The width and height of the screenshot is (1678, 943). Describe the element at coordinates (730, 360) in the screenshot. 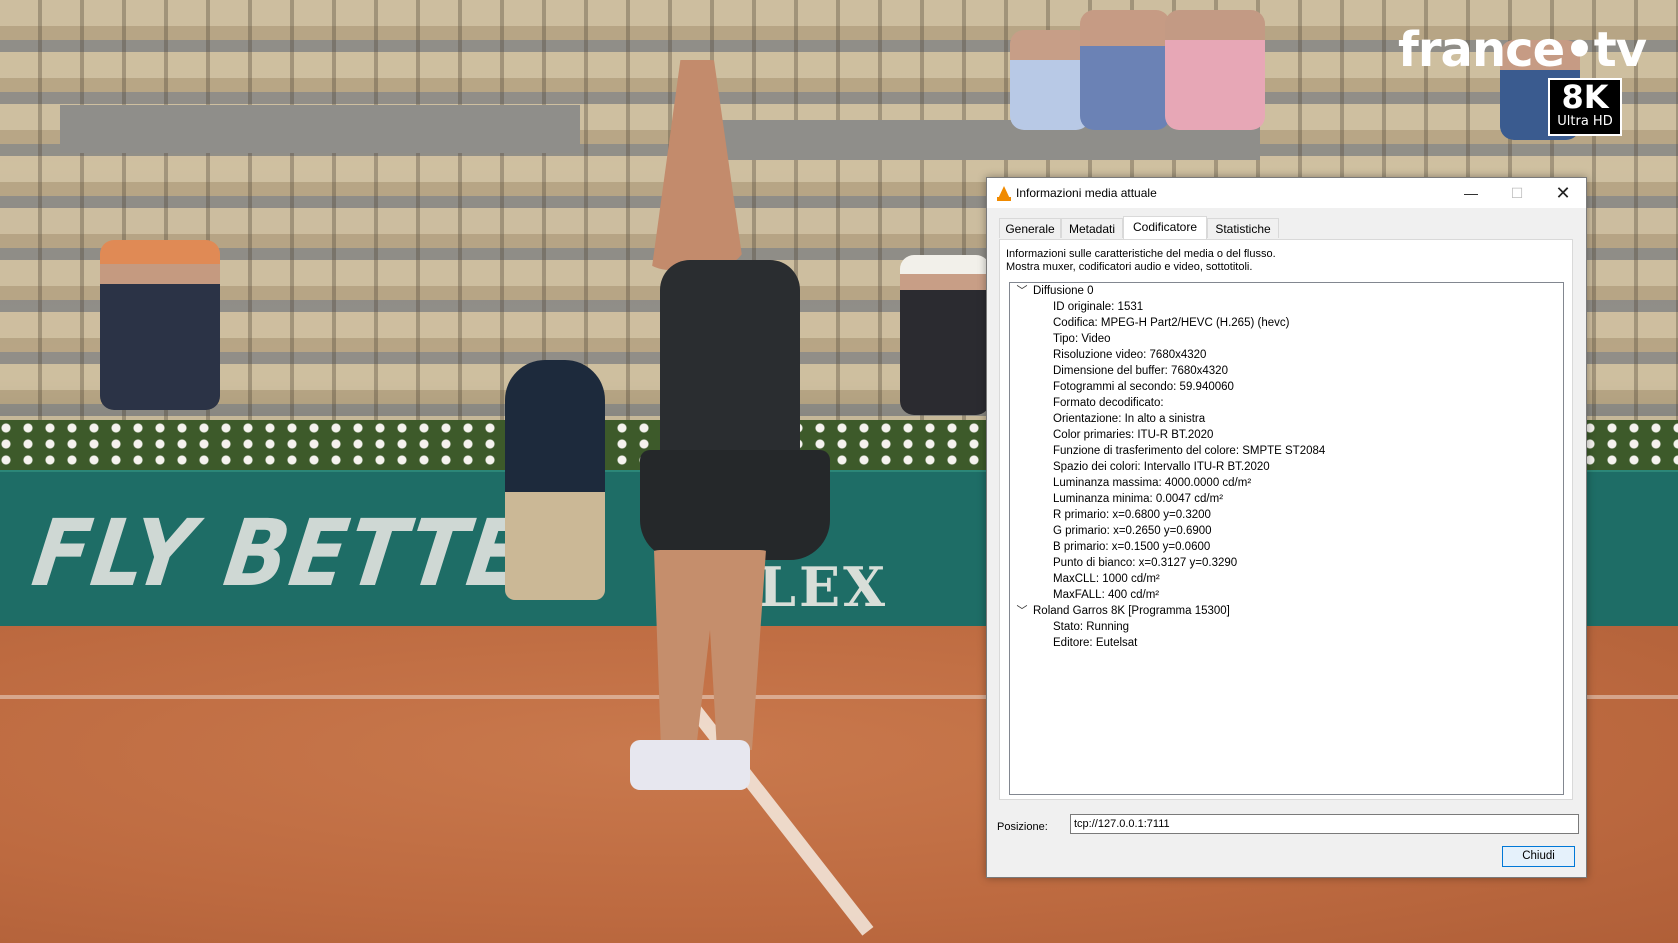

I see `player-body` at that location.